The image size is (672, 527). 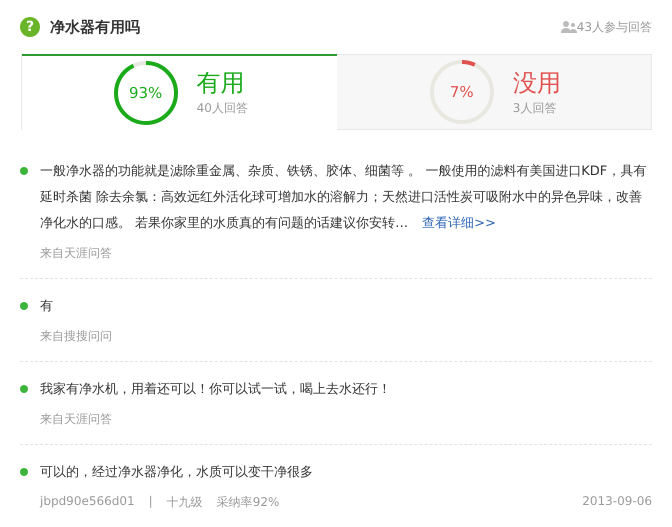 What do you see at coordinates (177, 473) in the screenshot?
I see `answer-text: 可以的，经过净水器净化，水质可以变干净很多` at bounding box center [177, 473].